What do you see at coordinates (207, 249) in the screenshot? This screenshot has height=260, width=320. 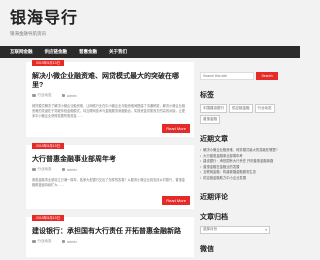 I see `wechat-title: 微信` at bounding box center [207, 249].